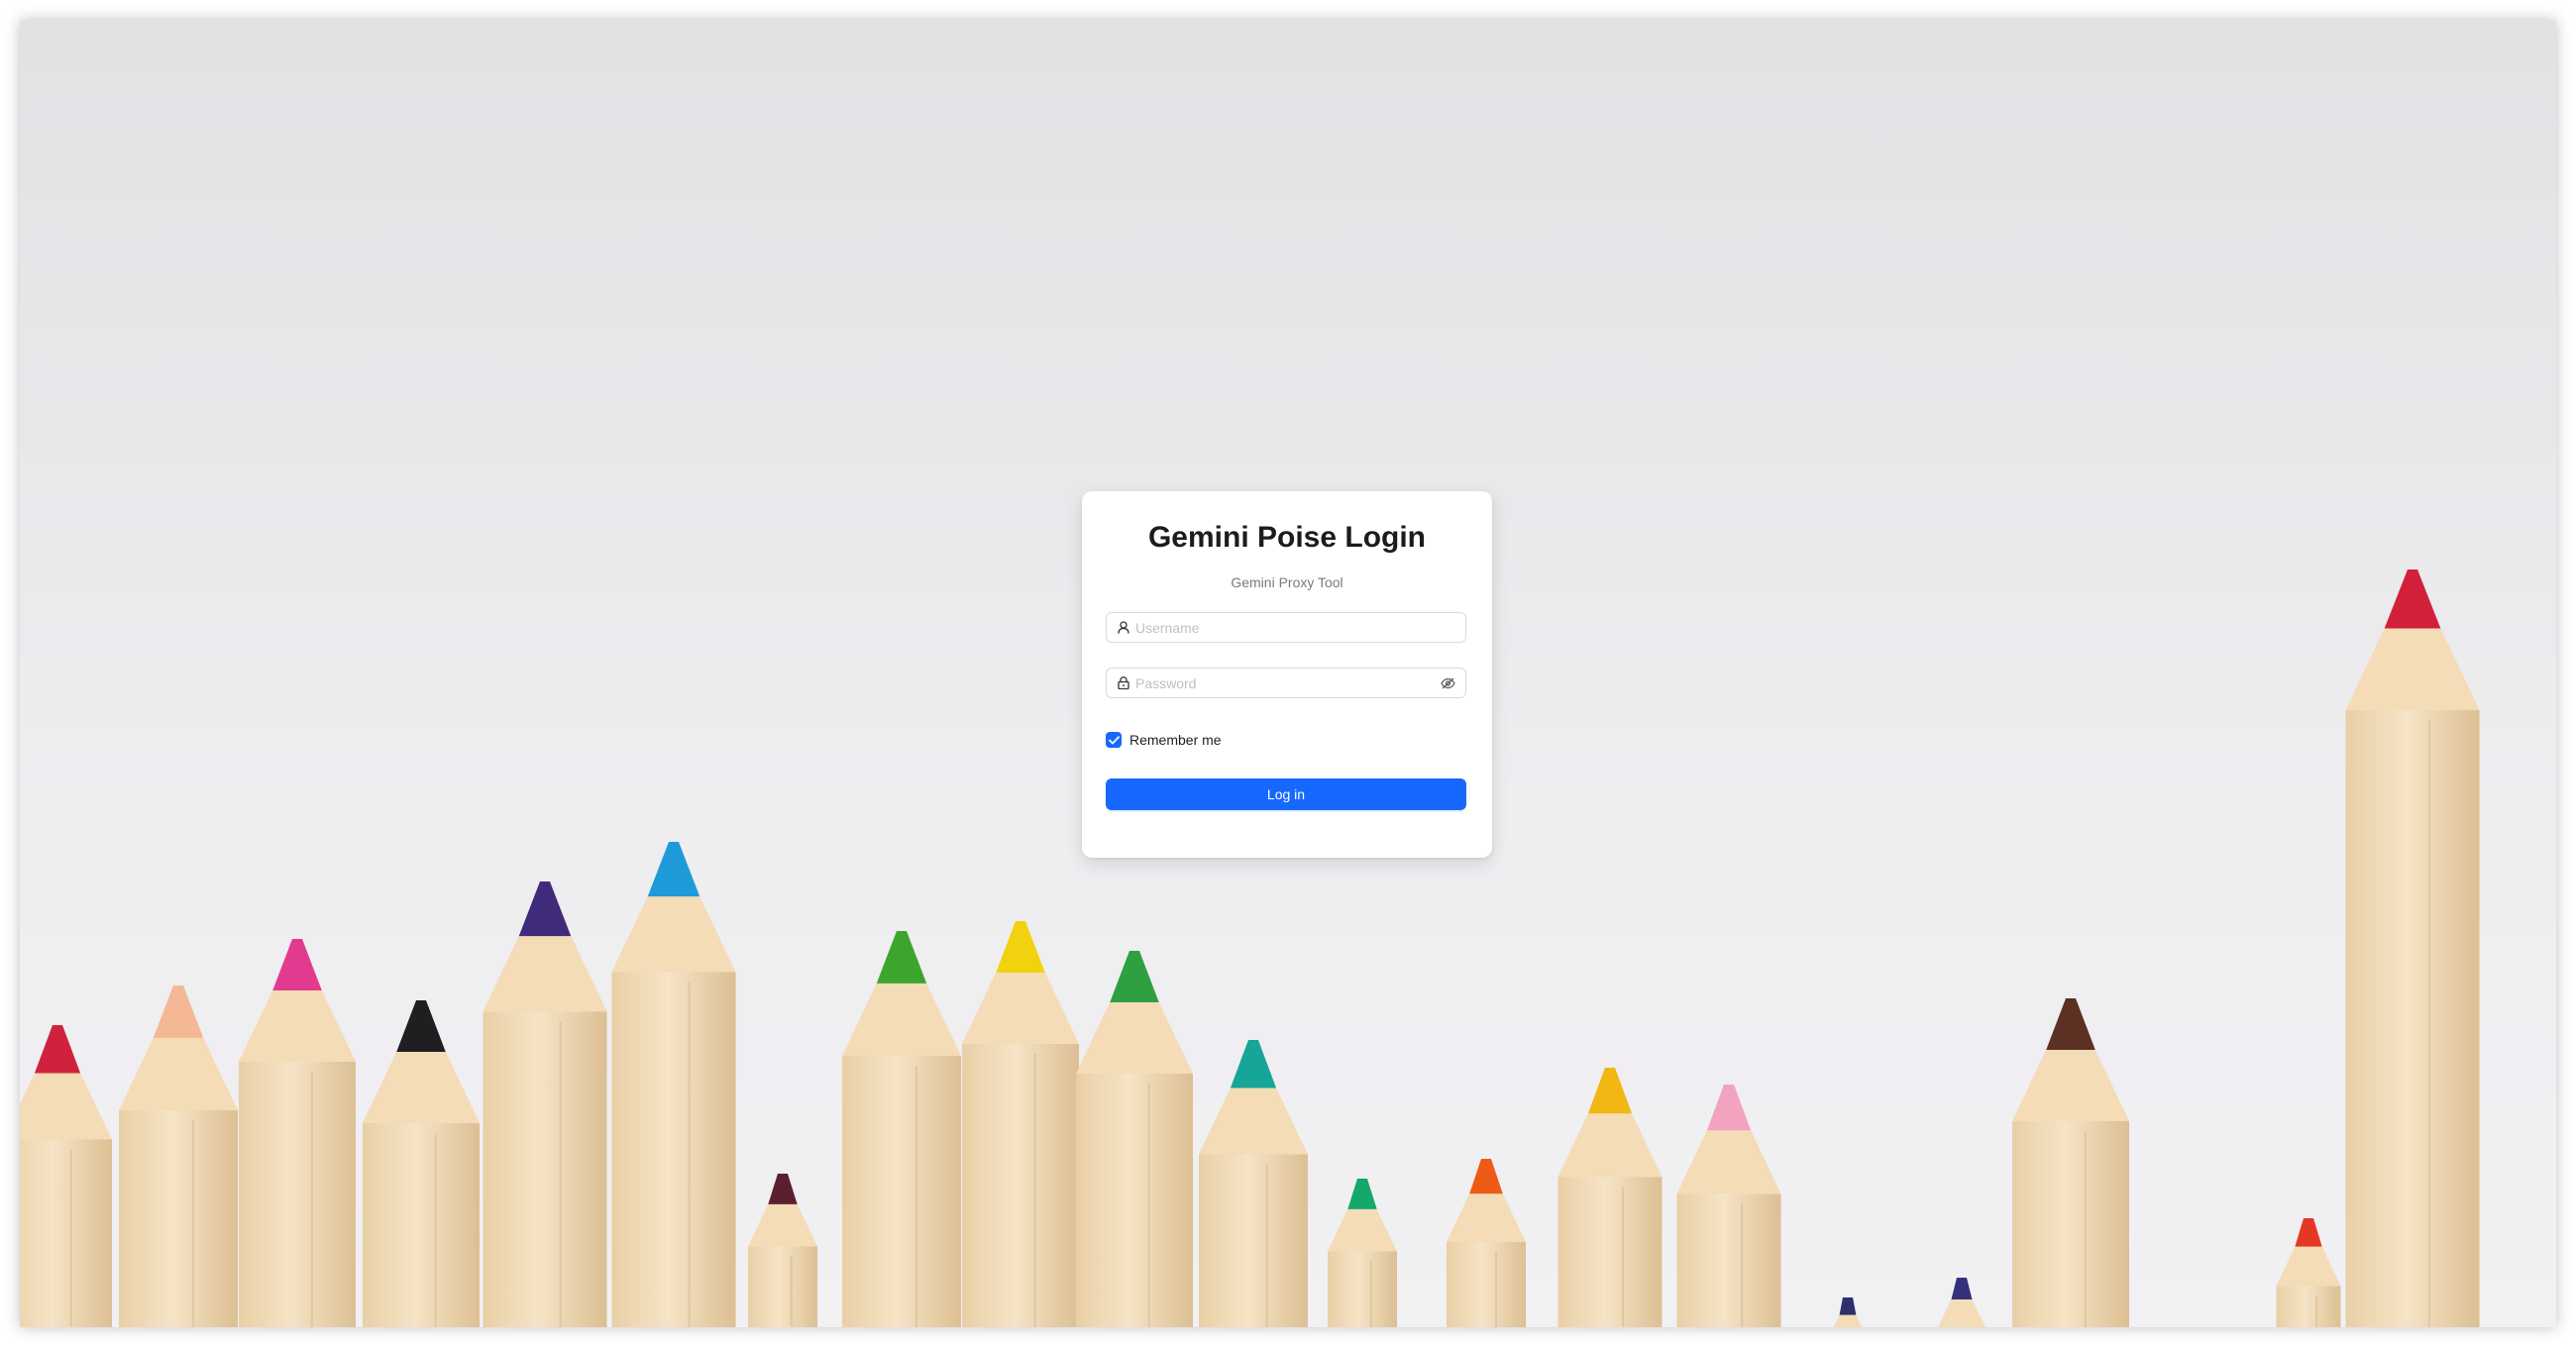  Describe the element at coordinates (1295, 627) in the screenshot. I see `username-input` at that location.